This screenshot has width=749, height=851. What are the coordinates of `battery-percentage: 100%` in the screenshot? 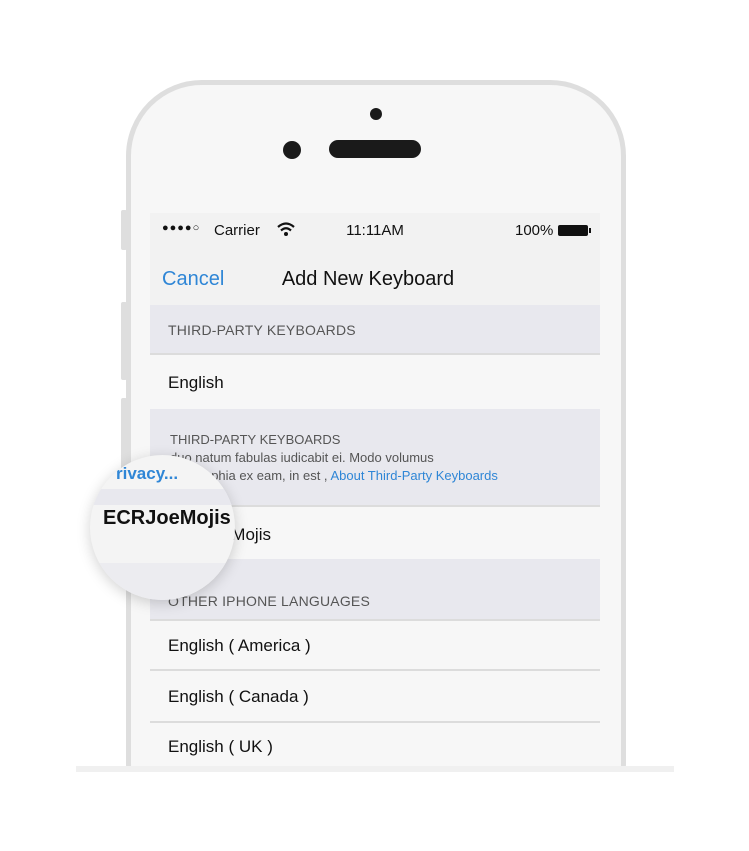 It's located at (534, 230).